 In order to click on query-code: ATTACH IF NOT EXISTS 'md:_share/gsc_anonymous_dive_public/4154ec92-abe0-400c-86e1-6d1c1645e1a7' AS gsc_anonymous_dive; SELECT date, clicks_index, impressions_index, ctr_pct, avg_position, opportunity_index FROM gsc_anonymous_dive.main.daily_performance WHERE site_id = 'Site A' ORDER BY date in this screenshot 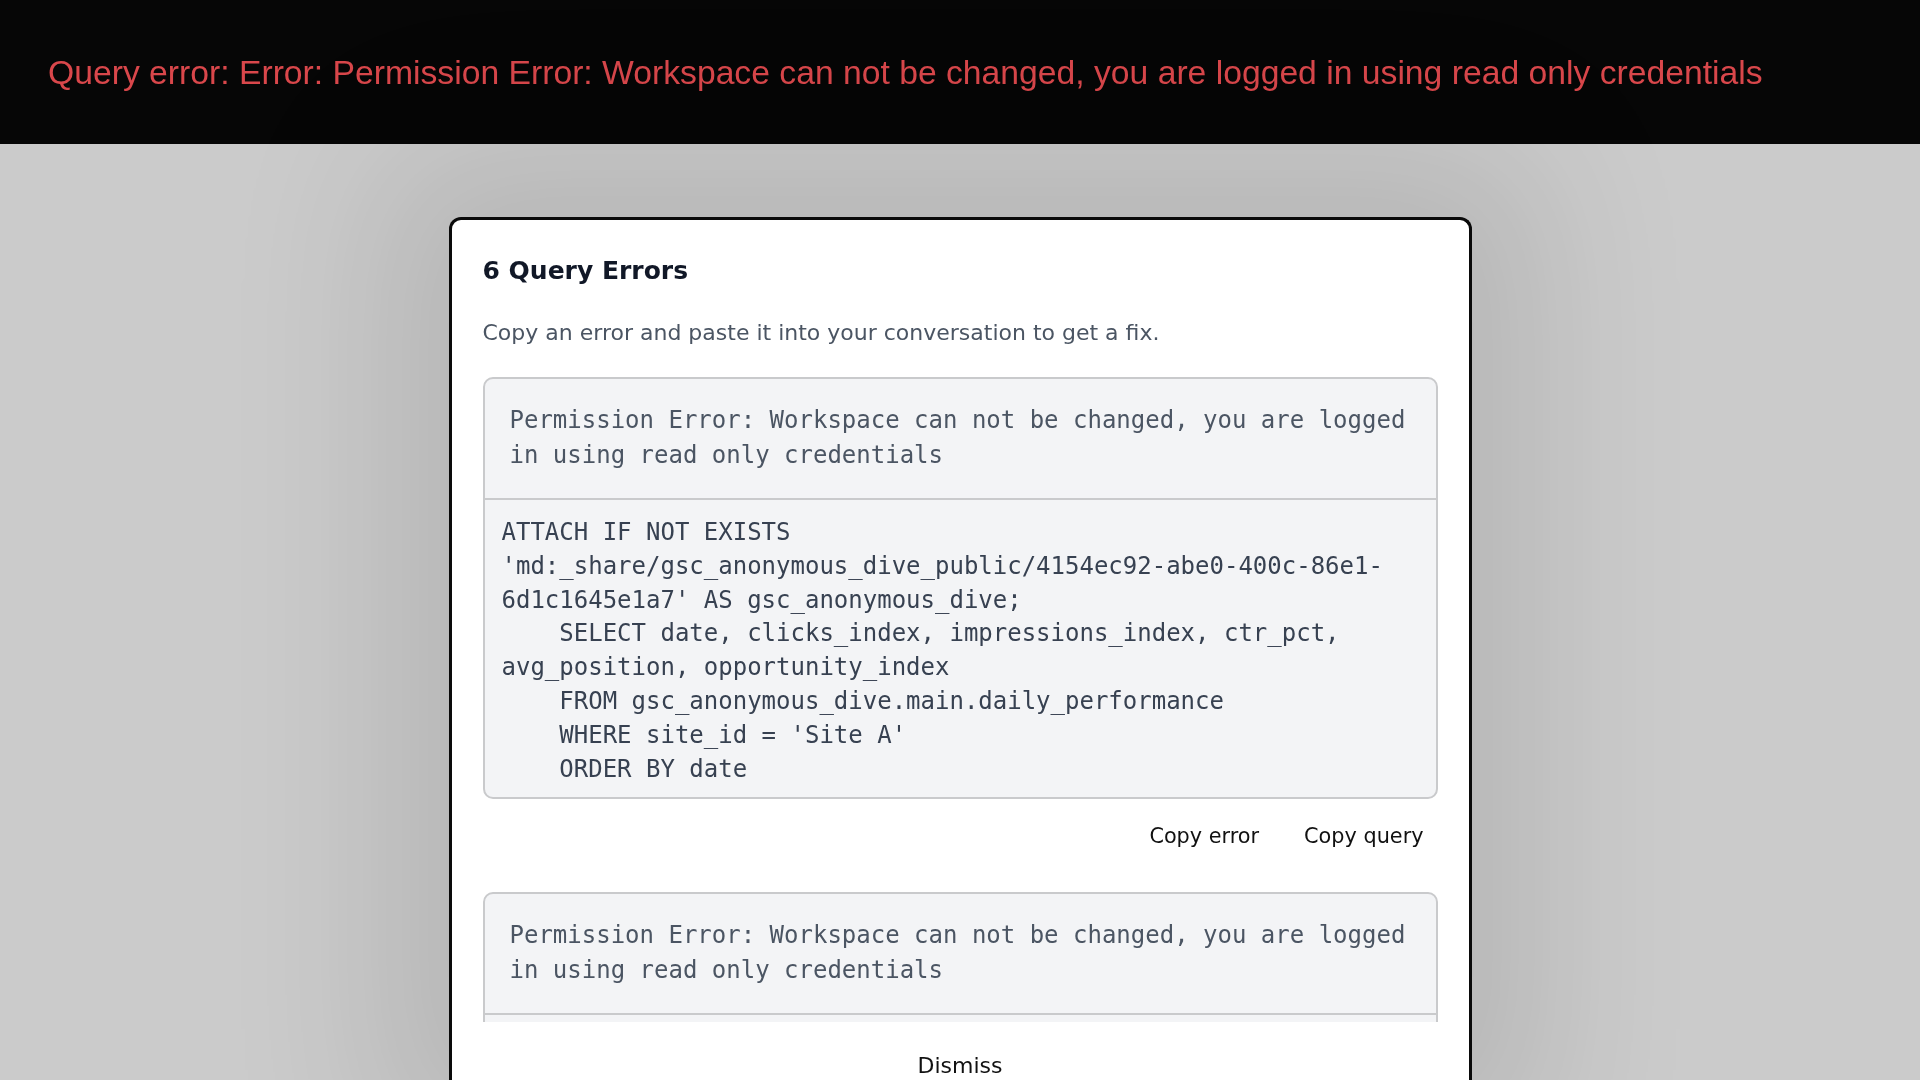, I will do `click(942, 651)`.